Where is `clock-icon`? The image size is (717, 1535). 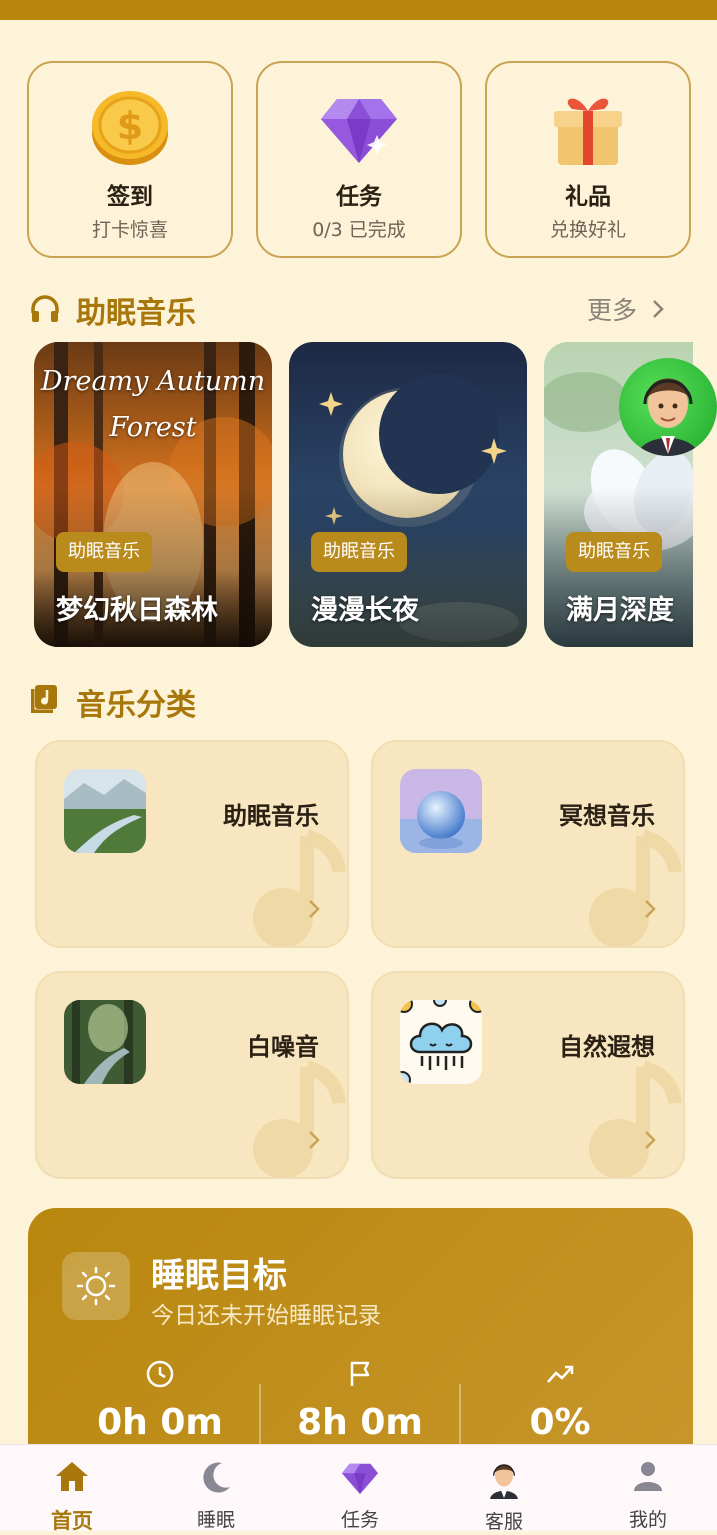
clock-icon is located at coordinates (160, 1374).